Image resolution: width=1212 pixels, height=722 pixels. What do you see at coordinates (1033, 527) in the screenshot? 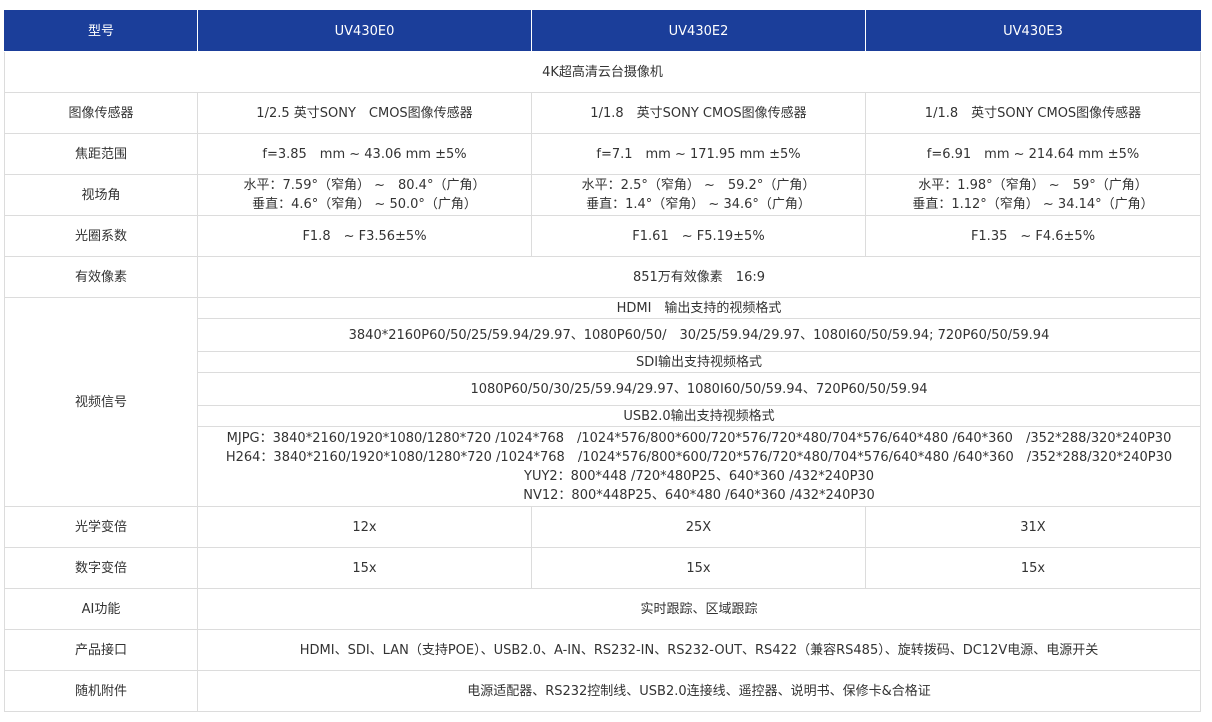
I see `optical-zoom-value: 31X` at bounding box center [1033, 527].